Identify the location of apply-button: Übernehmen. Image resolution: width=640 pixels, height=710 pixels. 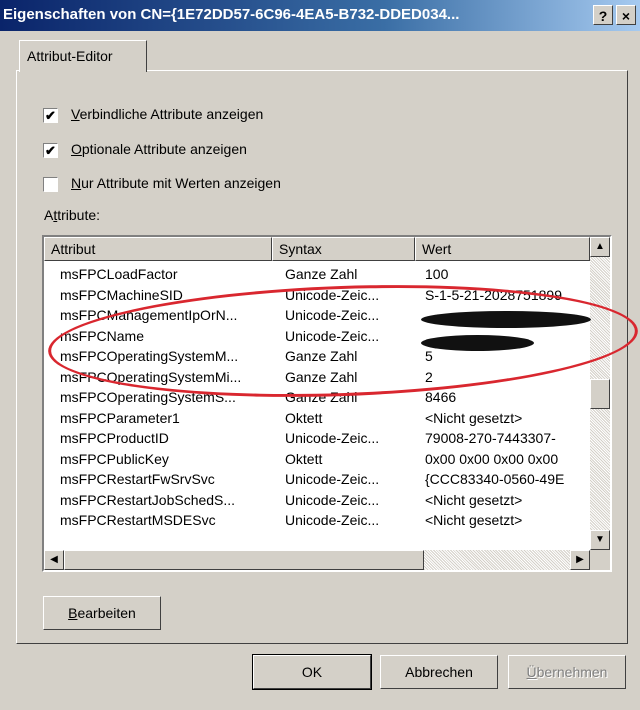
(567, 672).